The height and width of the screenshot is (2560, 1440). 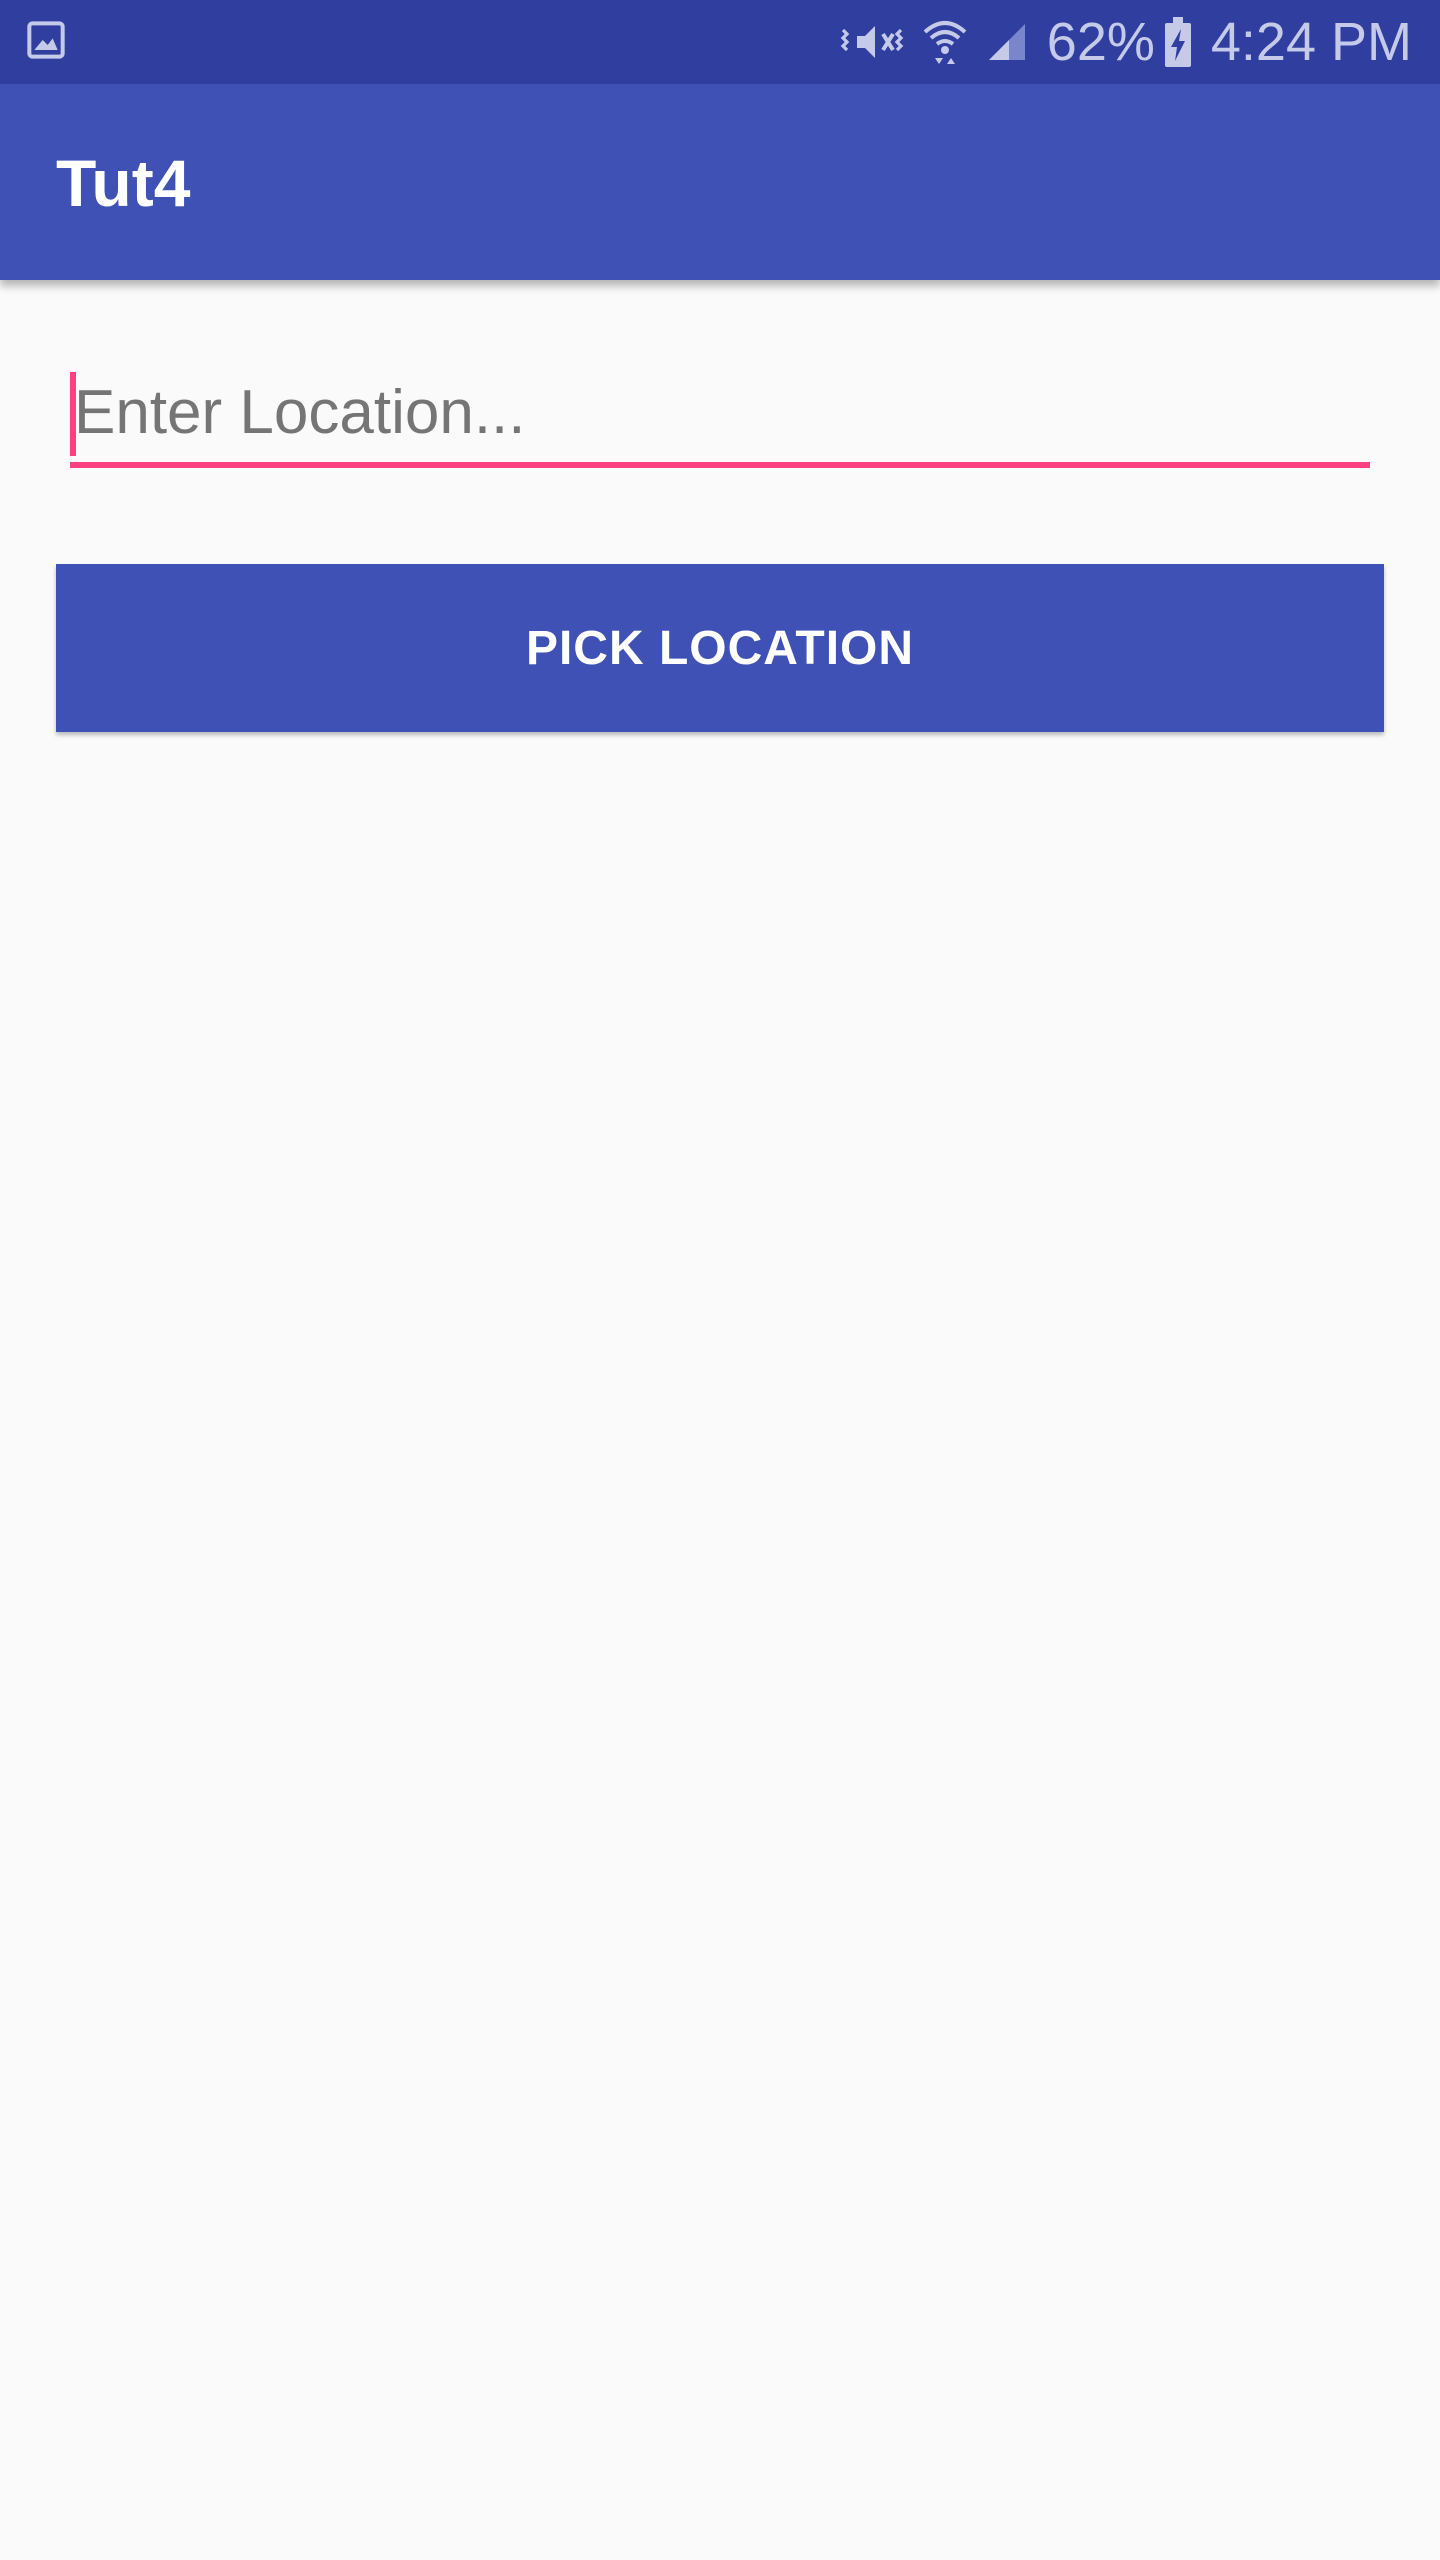 What do you see at coordinates (1100, 42) in the screenshot?
I see `battery-percent: 62%` at bounding box center [1100, 42].